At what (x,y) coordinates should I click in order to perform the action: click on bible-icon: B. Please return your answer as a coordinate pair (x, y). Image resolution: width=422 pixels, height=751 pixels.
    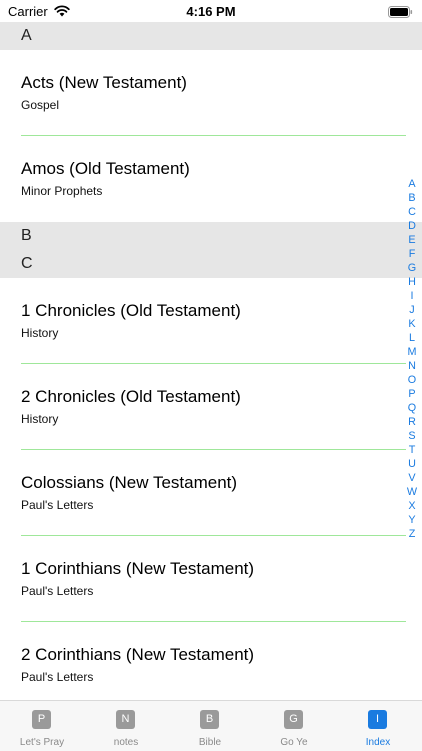
    Looking at the image, I should click on (209, 719).